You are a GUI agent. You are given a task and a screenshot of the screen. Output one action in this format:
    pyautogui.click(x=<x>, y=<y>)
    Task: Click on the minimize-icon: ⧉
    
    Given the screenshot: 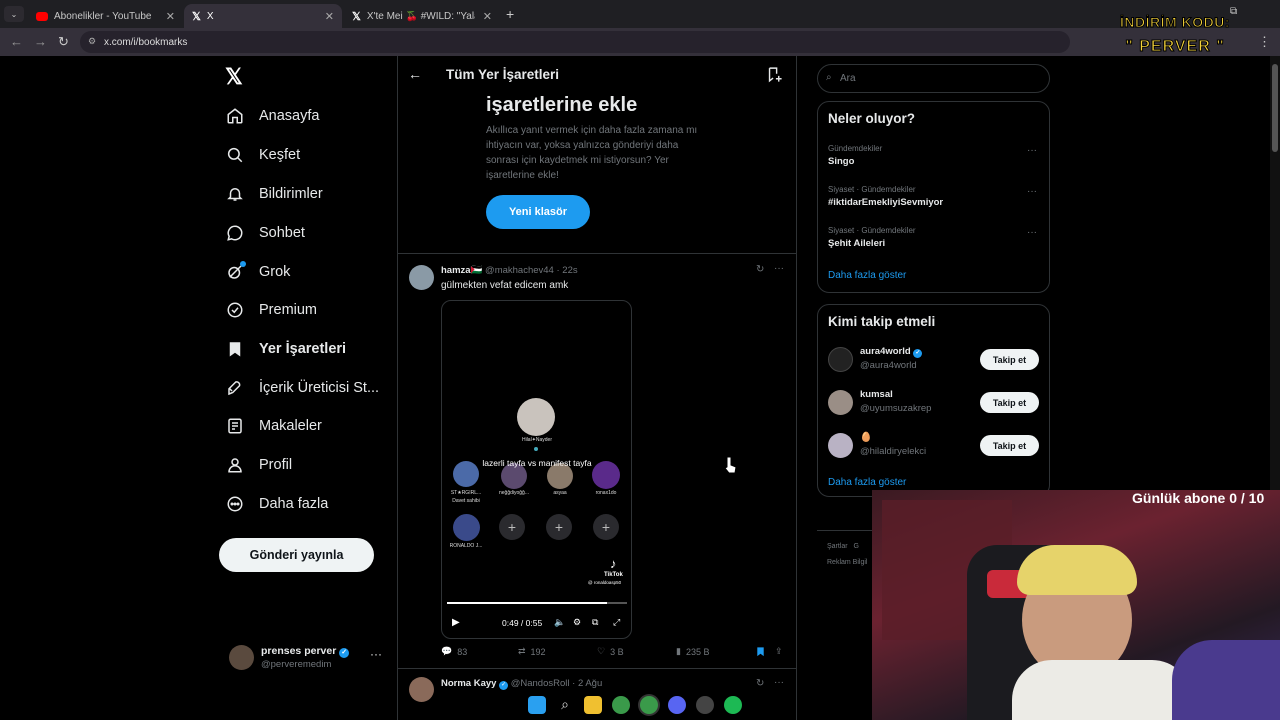 What is the action you would take?
    pyautogui.click(x=1233, y=11)
    